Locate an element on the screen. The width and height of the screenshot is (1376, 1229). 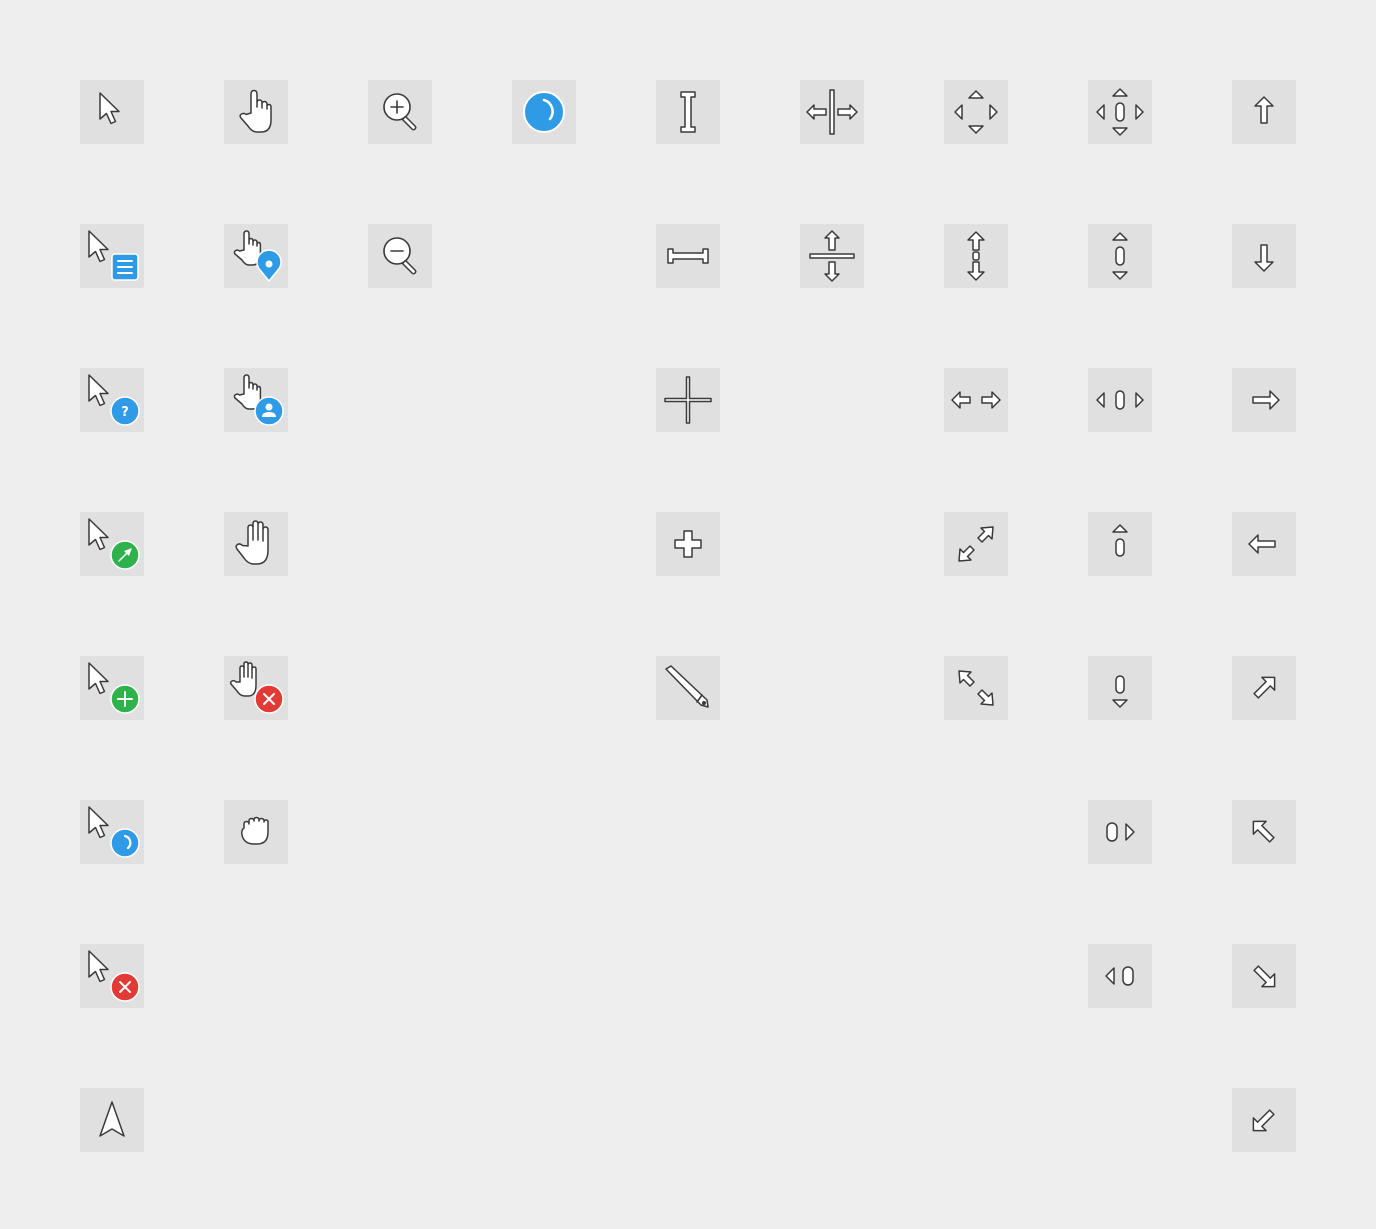
copy-cursor-icon is located at coordinates (110, 685).